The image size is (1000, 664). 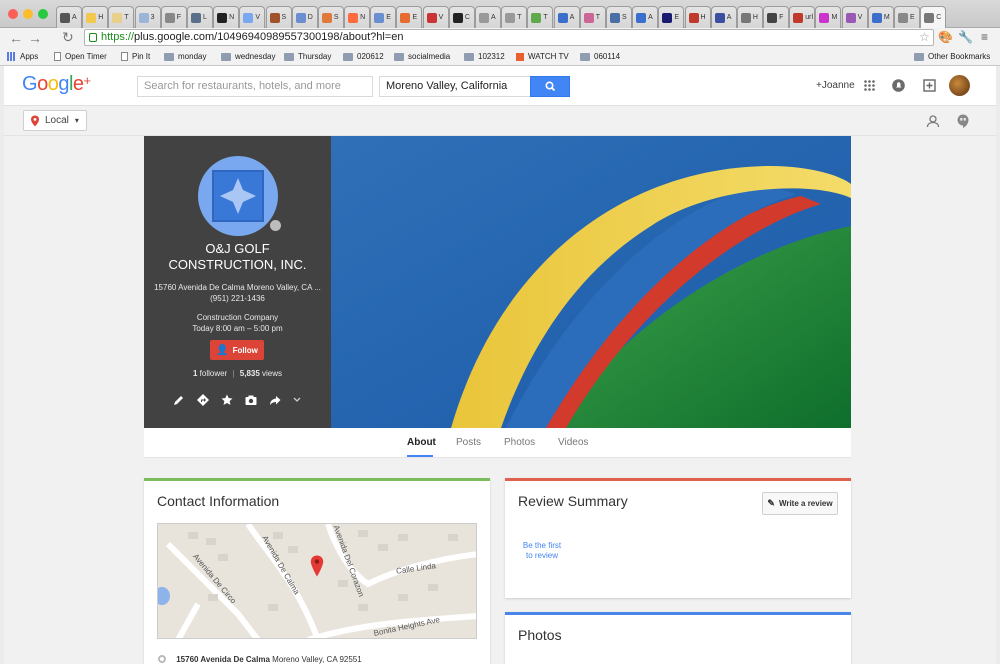 I want to click on directions-icon, so click(x=203, y=400).